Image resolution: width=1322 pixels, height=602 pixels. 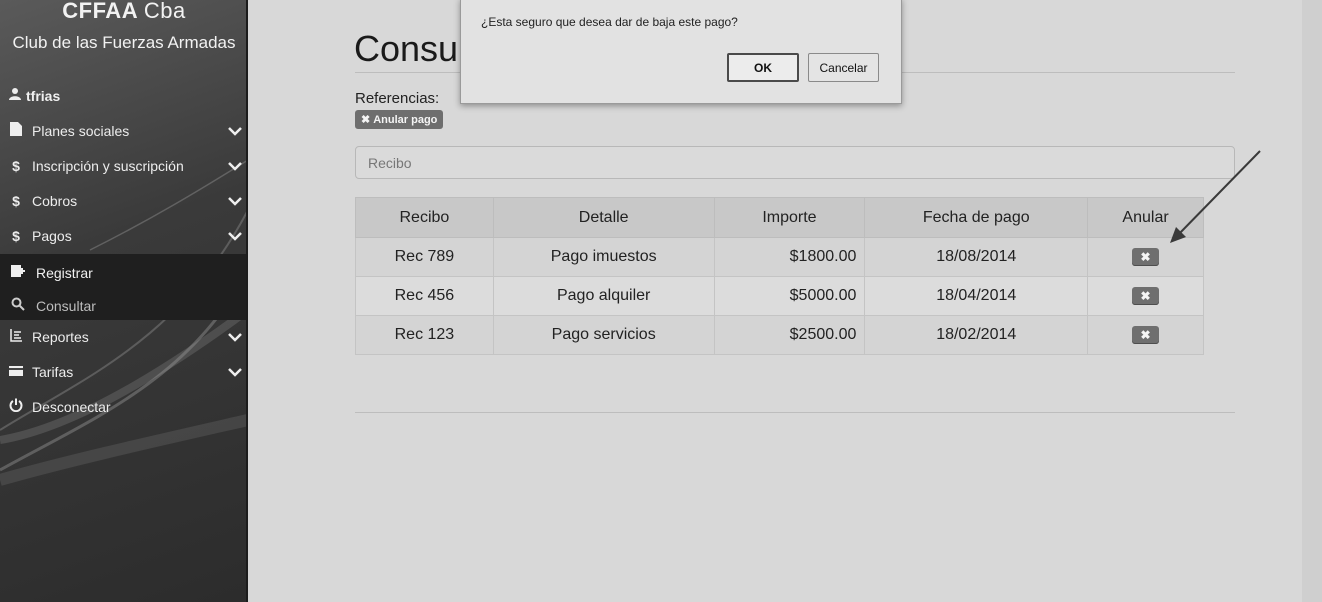 I want to click on cell-recibo: Rec 456, so click(x=424, y=296).